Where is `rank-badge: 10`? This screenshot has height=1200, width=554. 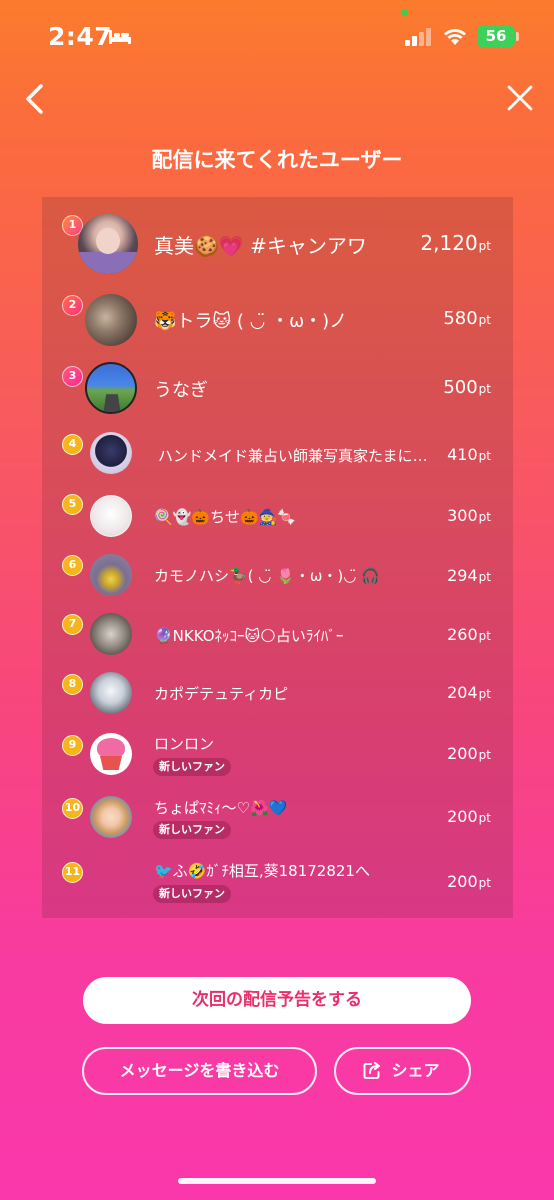 rank-badge: 10 is located at coordinates (72, 808).